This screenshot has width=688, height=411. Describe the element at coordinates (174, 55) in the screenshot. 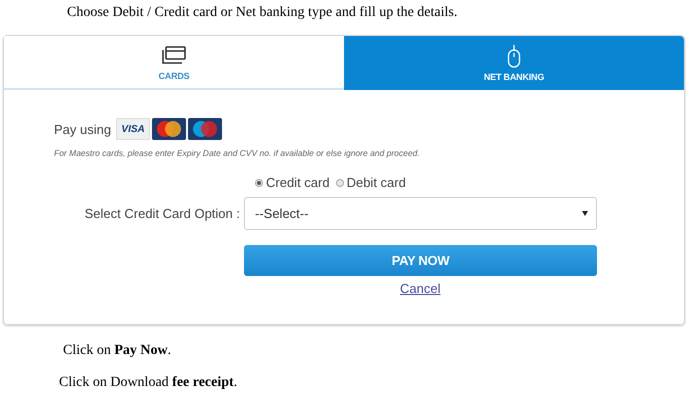

I see `card-icon` at that location.